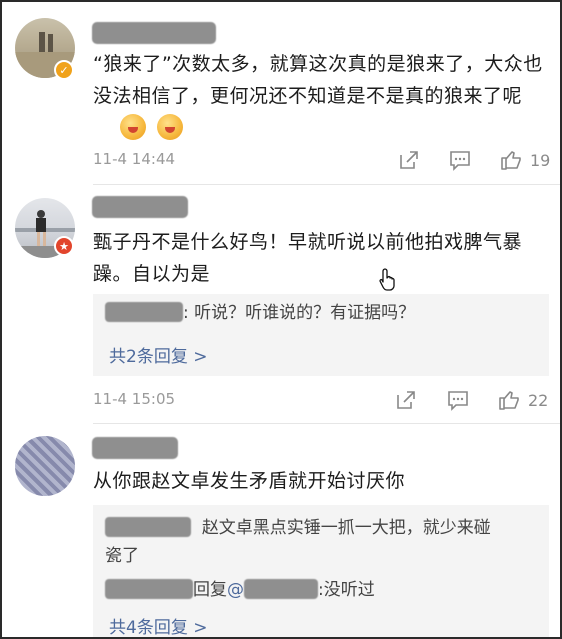 Image resolution: width=562 pixels, height=639 pixels. Describe the element at coordinates (322, 400) in the screenshot. I see `comment-meta: 11-4 15:05 22` at that location.